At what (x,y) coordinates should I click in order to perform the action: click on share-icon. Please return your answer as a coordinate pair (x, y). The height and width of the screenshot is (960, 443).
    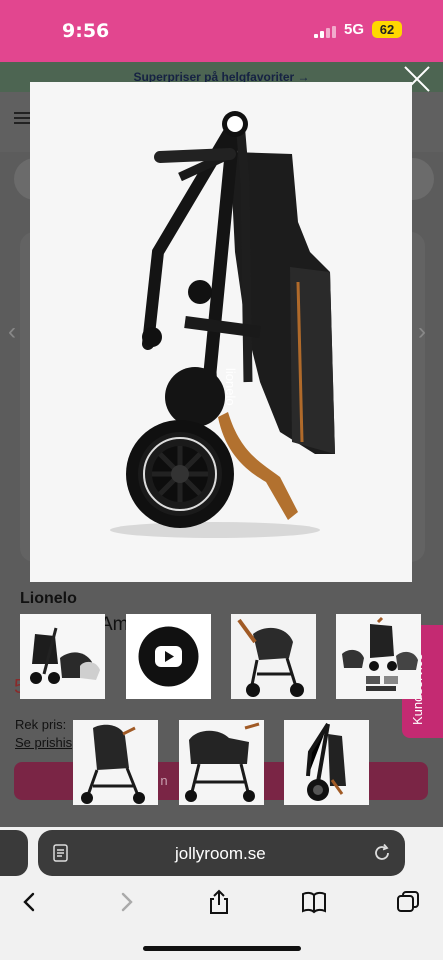
    Looking at the image, I should click on (219, 902).